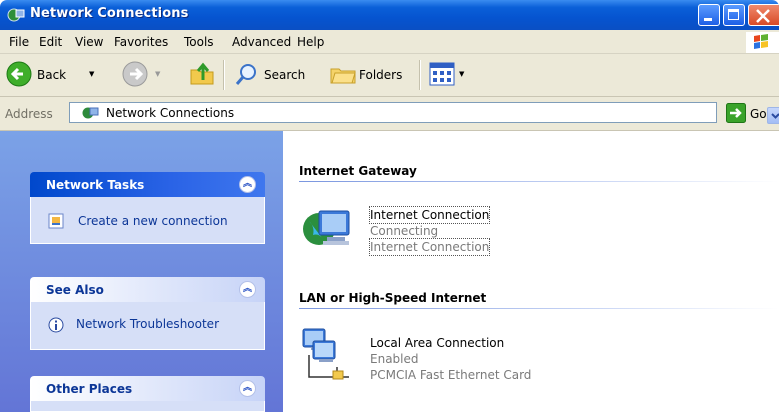 The width and height of the screenshot is (779, 412). Describe the element at coordinates (147, 184) in the screenshot. I see `network-tasks-header: Network Tasks ︽` at that location.